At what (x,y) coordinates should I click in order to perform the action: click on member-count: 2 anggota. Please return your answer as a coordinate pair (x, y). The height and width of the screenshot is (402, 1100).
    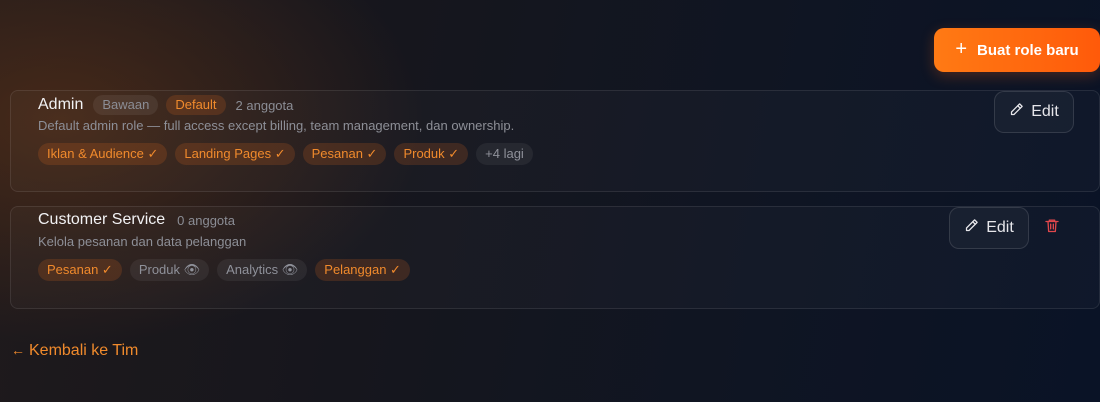
    Looking at the image, I should click on (264, 105).